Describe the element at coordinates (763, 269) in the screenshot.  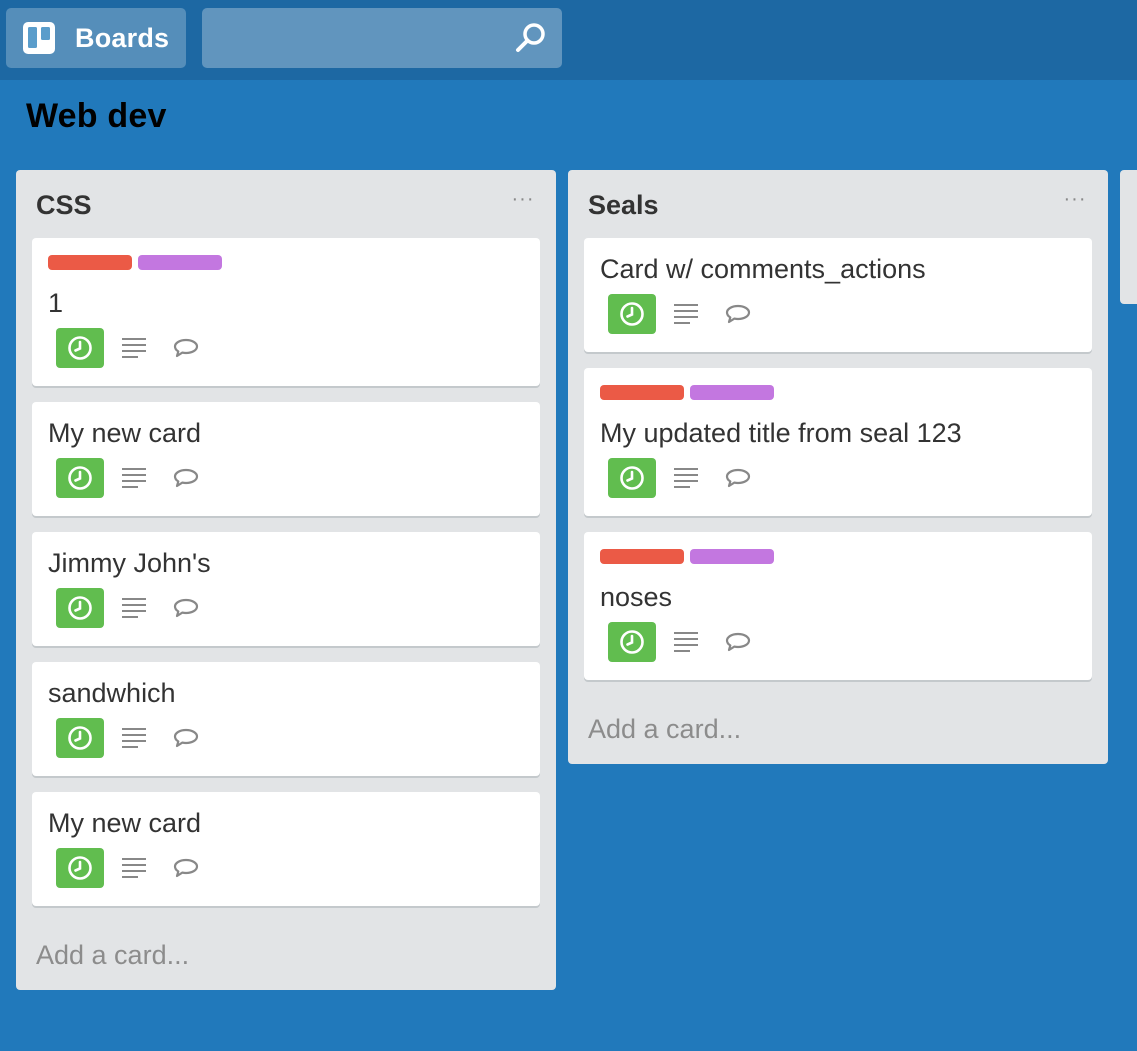
I see `card-title: Card w/ comments_actions` at that location.